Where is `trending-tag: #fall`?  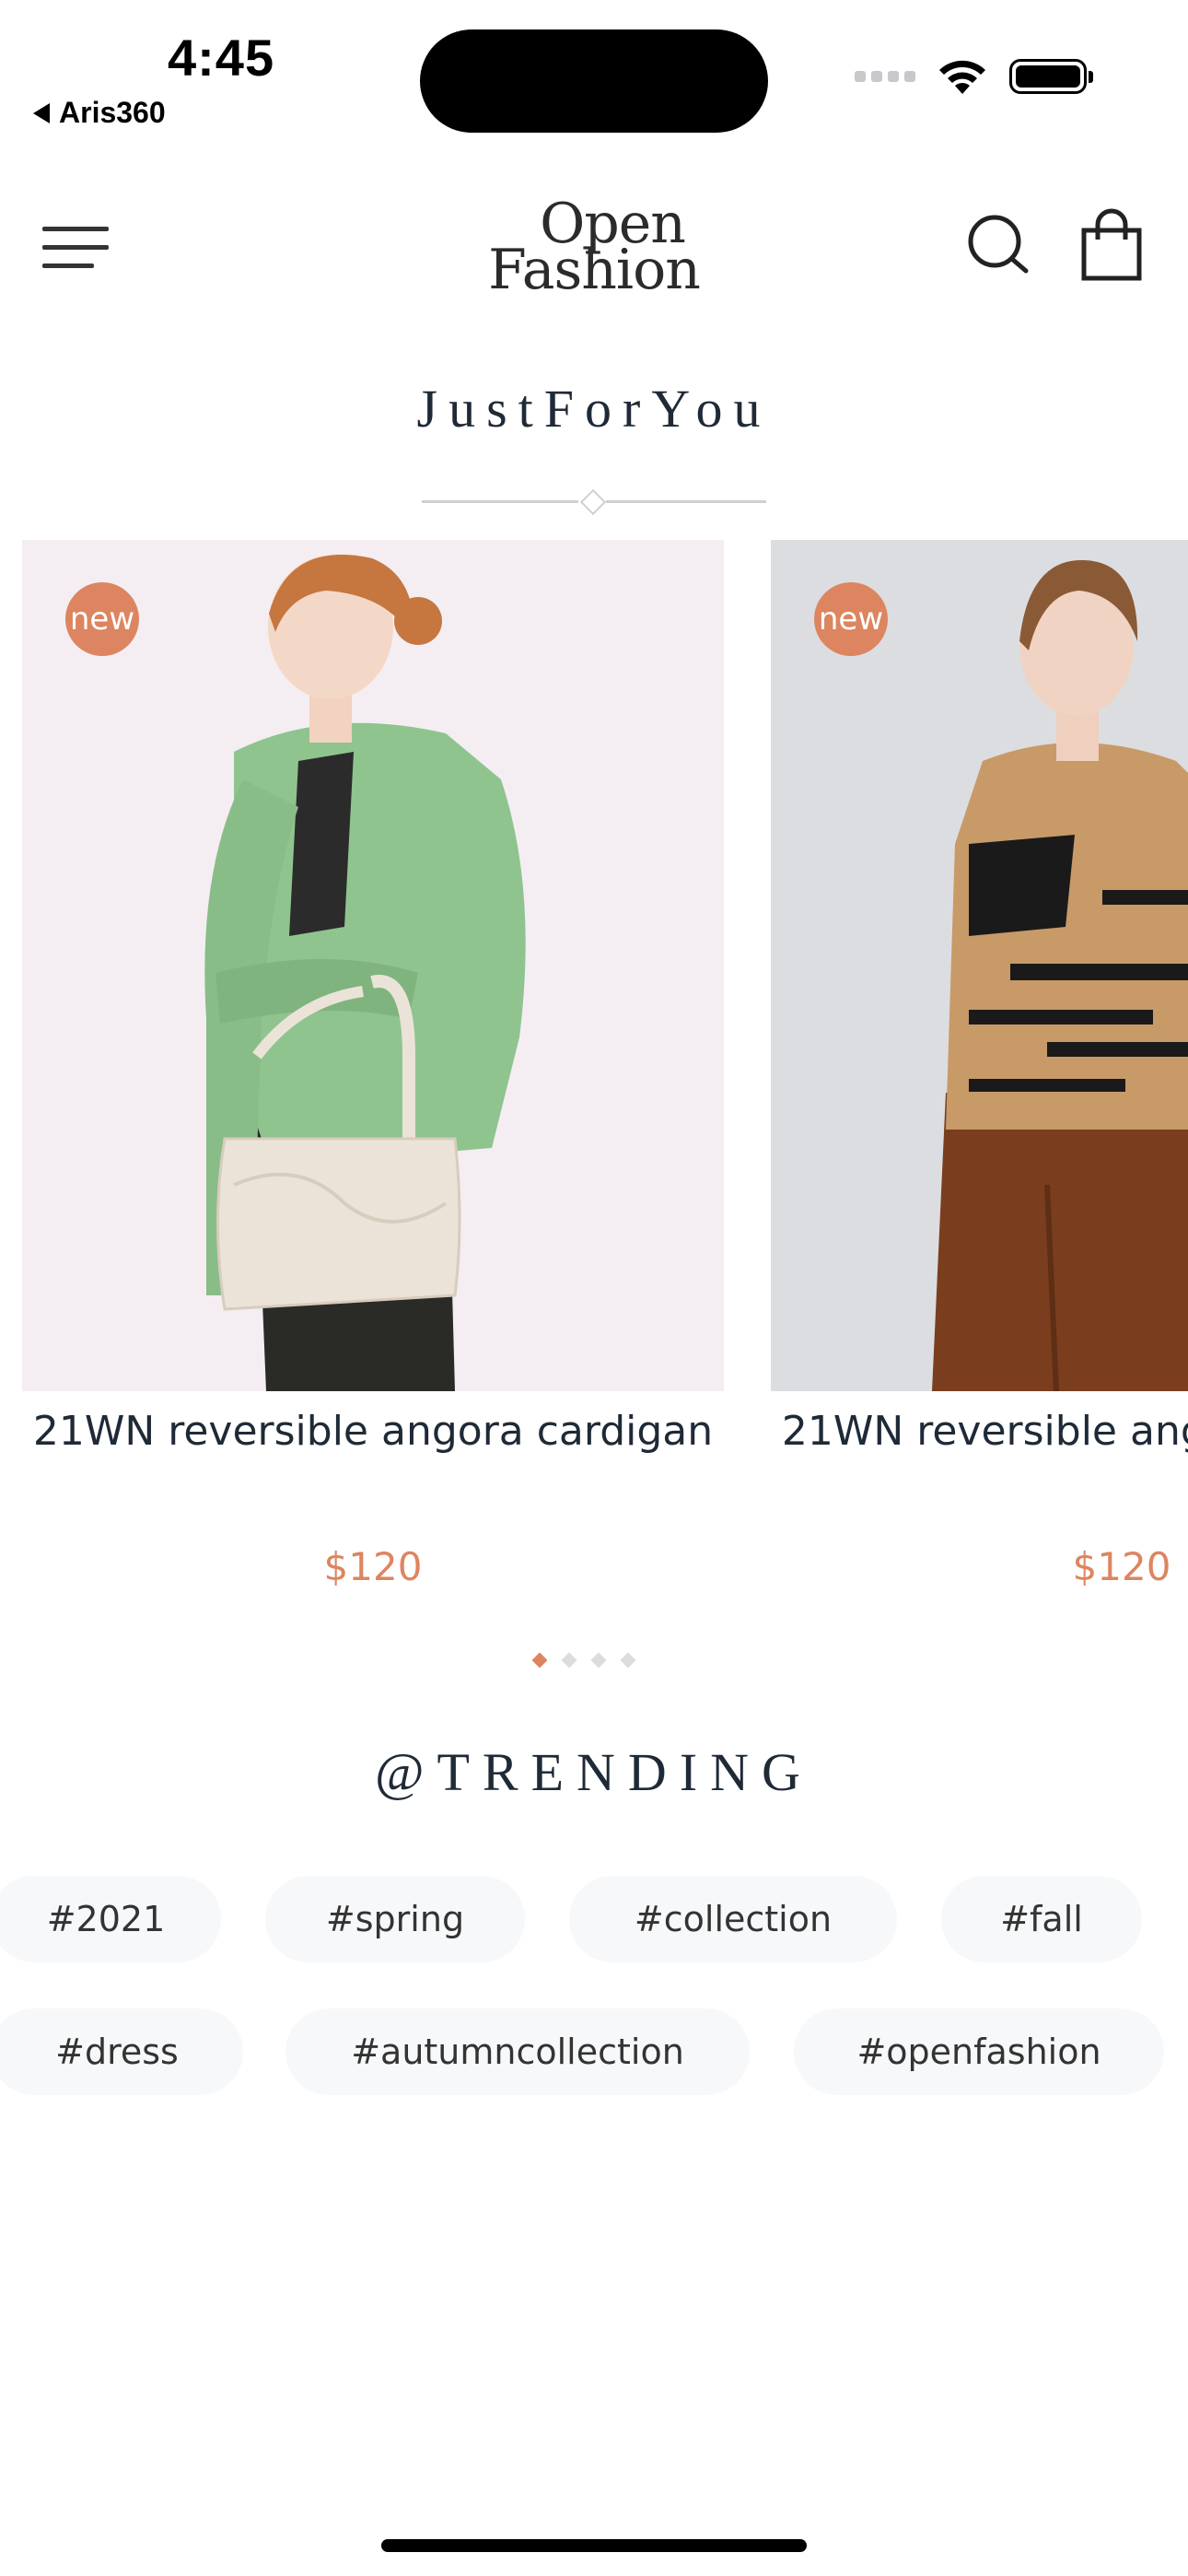
trending-tag: #fall is located at coordinates (1041, 1919).